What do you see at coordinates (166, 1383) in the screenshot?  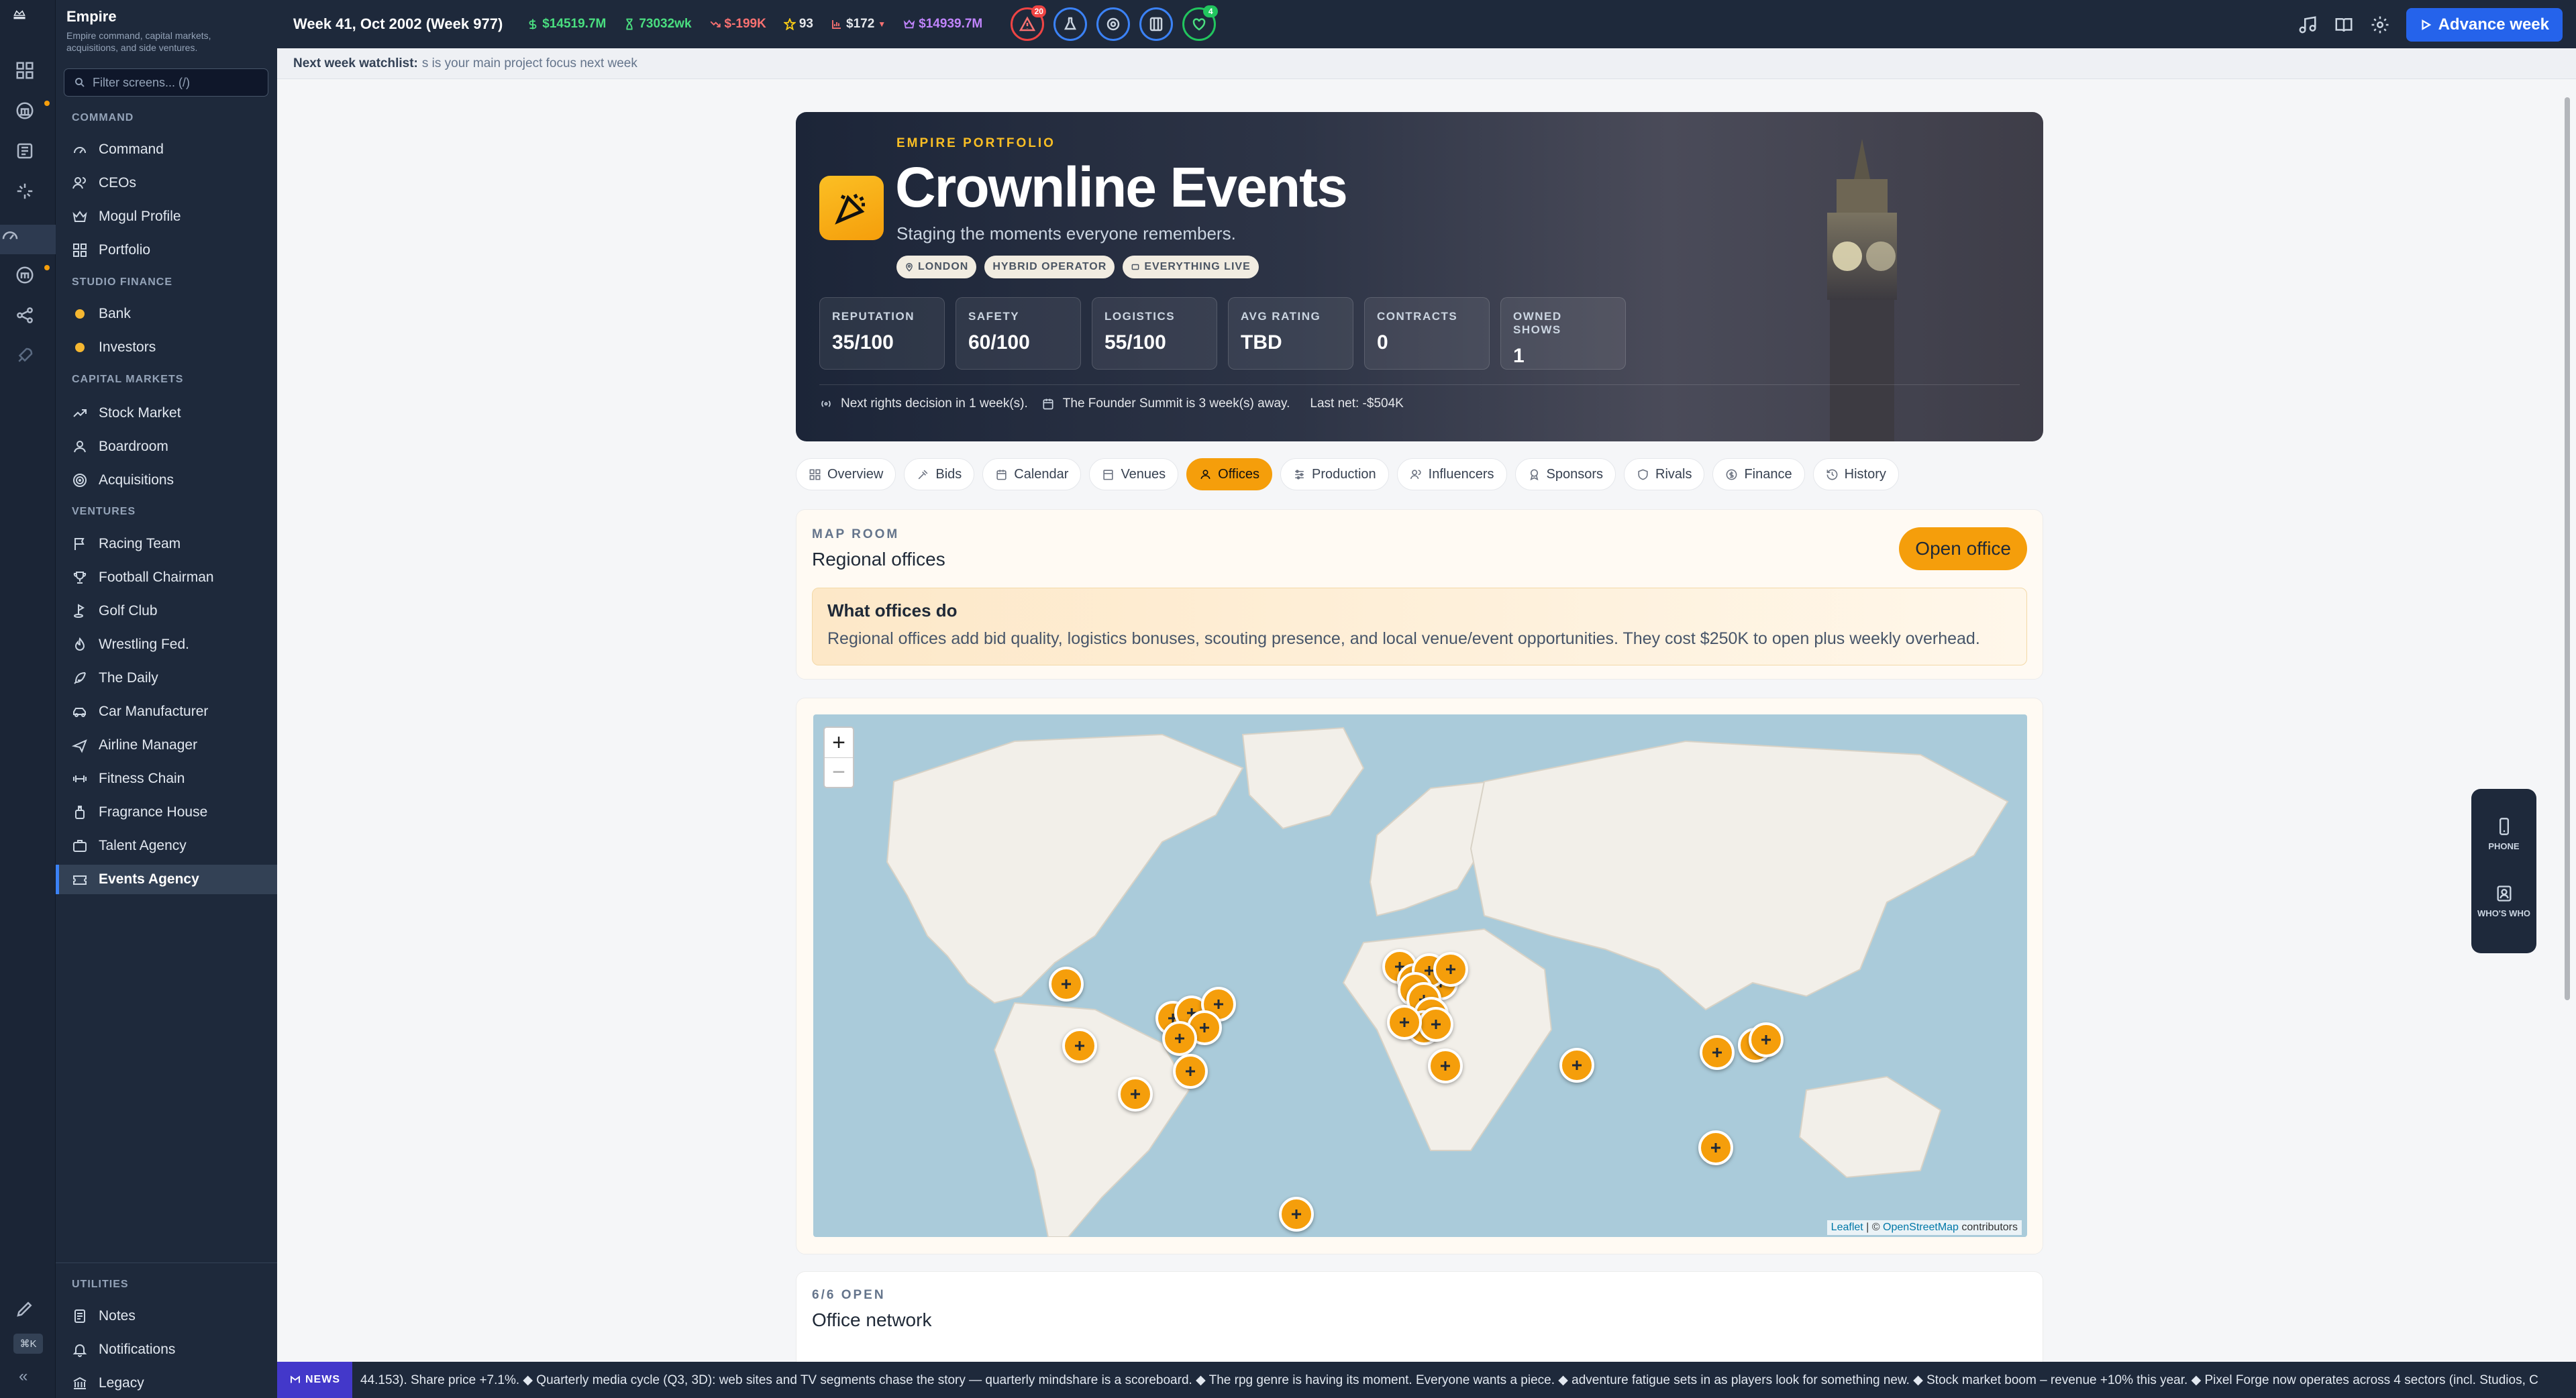 I see `sidebar-item-legacy: Legacy` at bounding box center [166, 1383].